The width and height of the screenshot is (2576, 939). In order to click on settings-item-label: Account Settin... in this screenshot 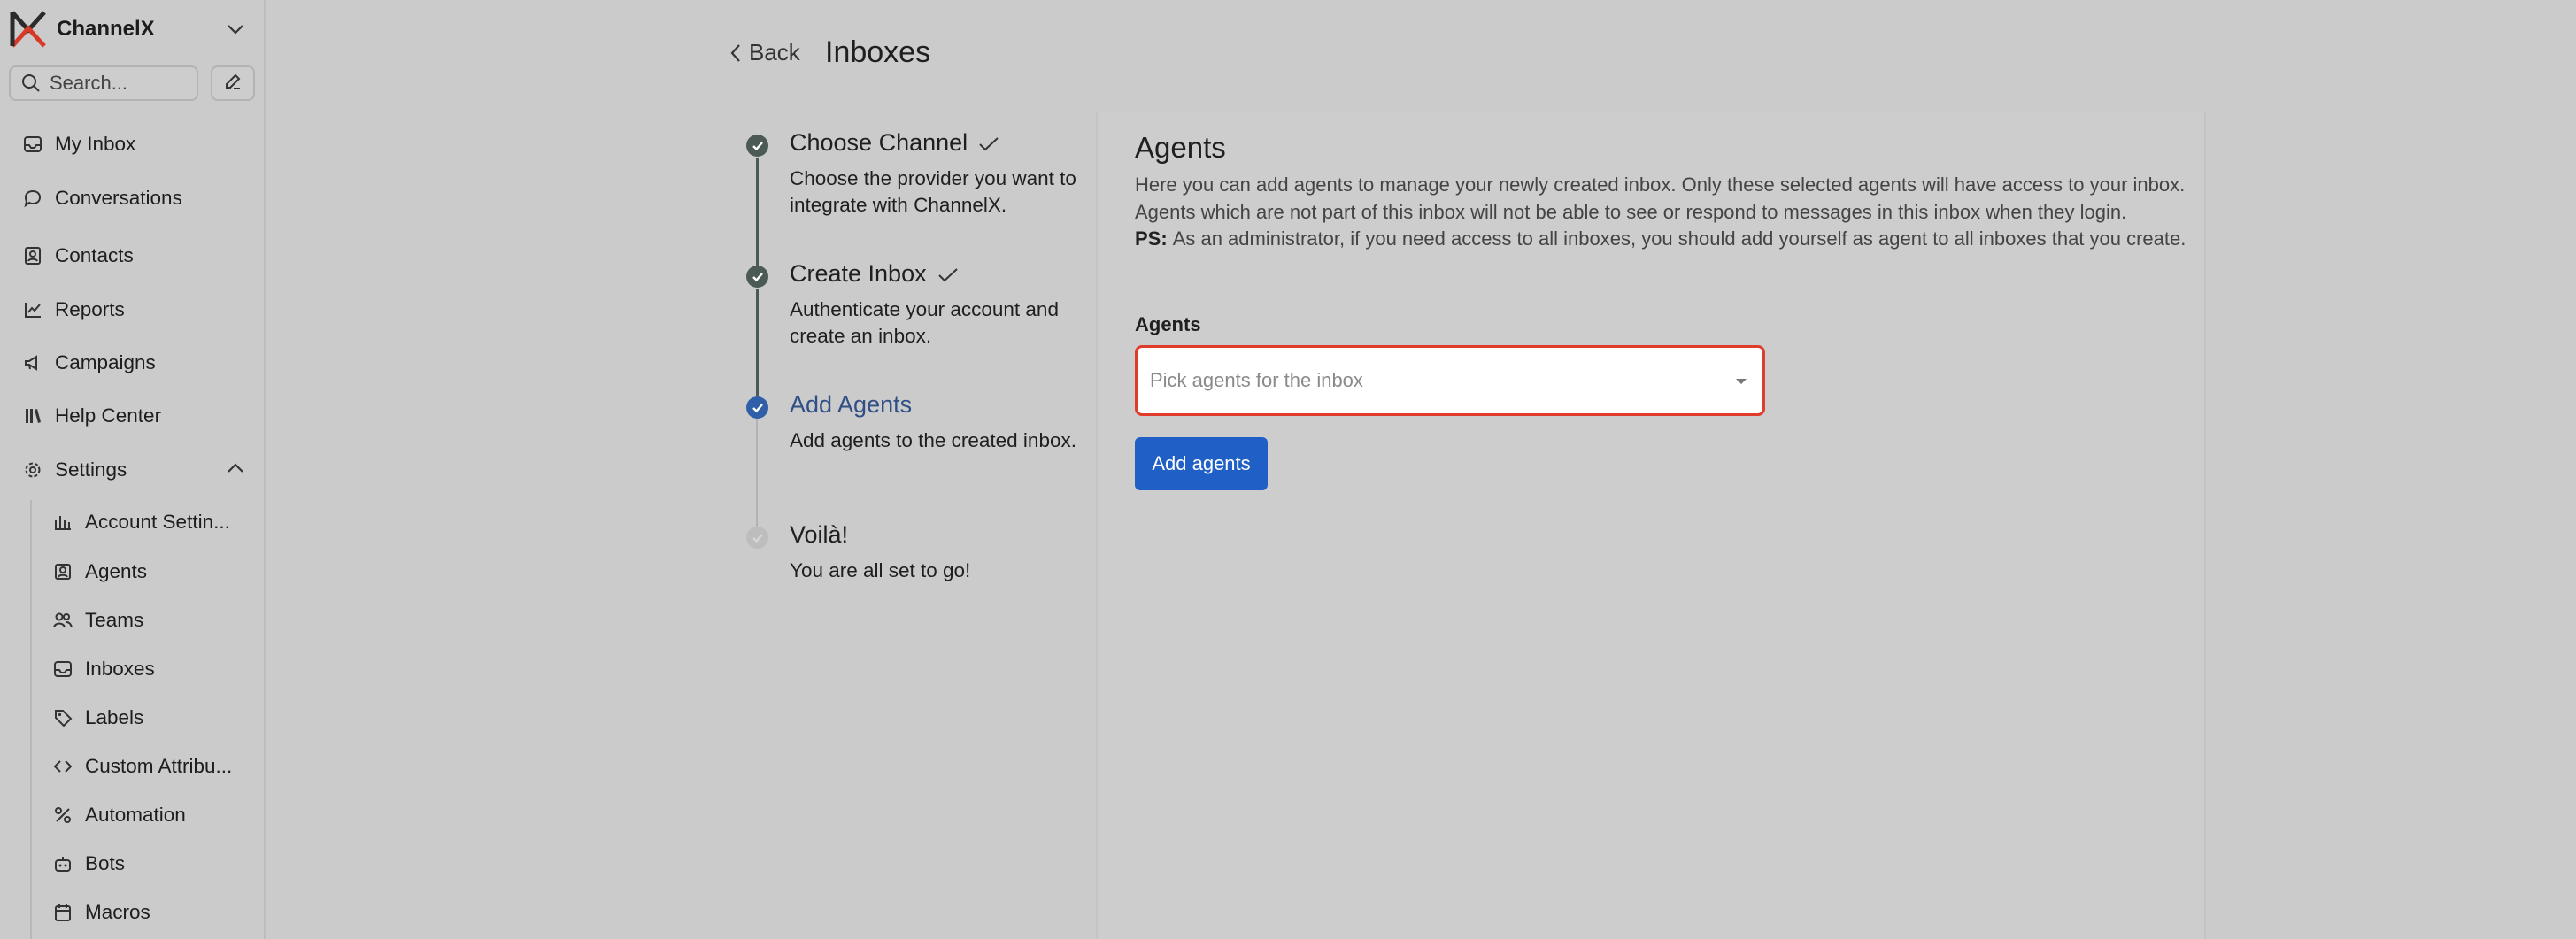, I will do `click(157, 522)`.